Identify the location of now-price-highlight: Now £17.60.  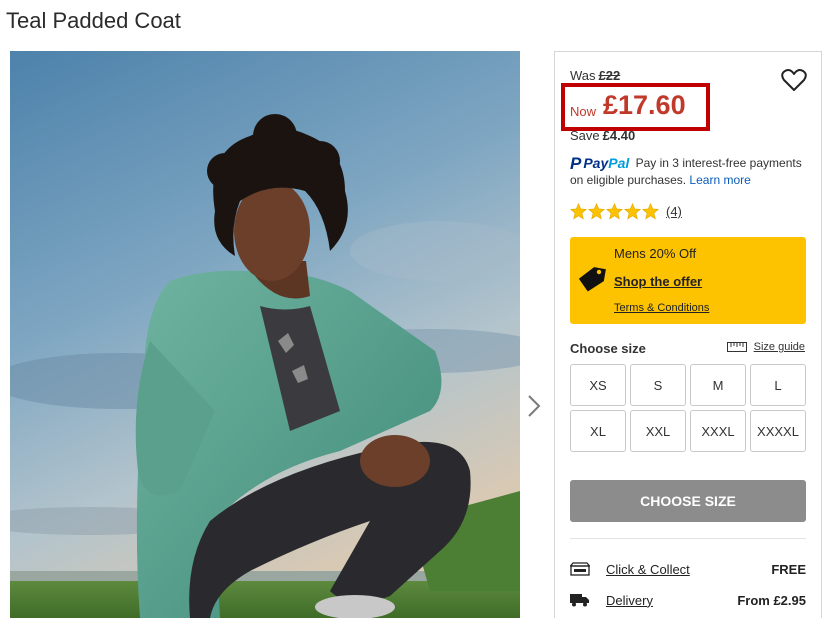
(635, 107).